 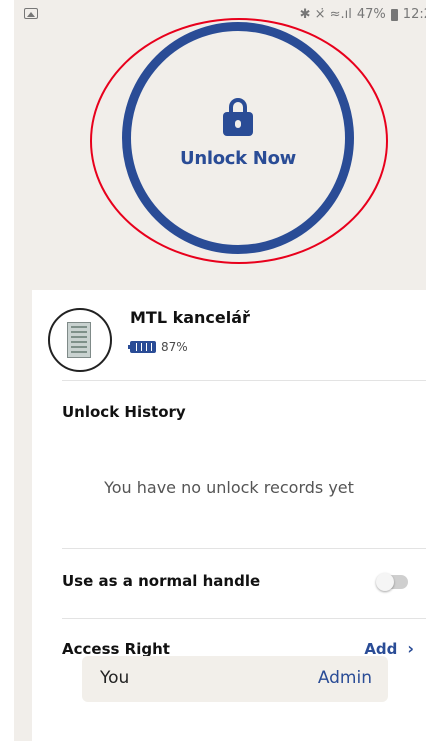 What do you see at coordinates (174, 347) in the screenshot?
I see `battery-level: 87%` at bounding box center [174, 347].